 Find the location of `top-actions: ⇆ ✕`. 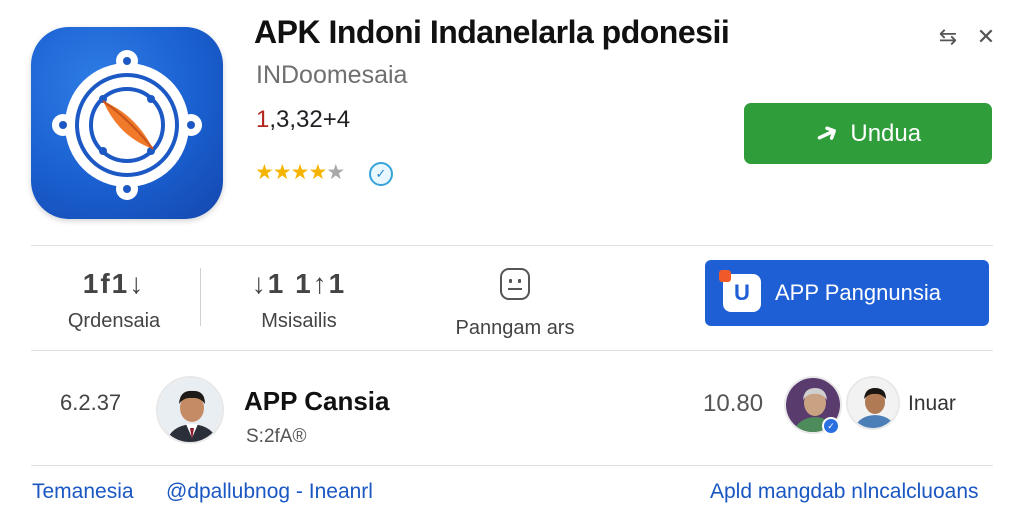

top-actions: ⇆ ✕ is located at coordinates (967, 37).